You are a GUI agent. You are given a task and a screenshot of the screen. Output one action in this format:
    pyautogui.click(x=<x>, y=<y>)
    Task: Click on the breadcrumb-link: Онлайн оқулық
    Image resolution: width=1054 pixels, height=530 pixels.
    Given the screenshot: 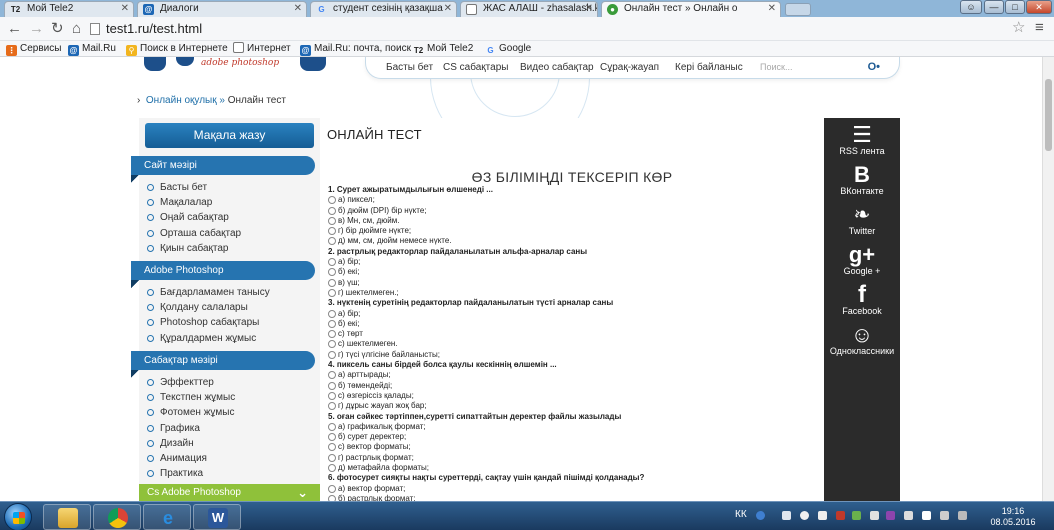 What is the action you would take?
    pyautogui.click(x=181, y=100)
    